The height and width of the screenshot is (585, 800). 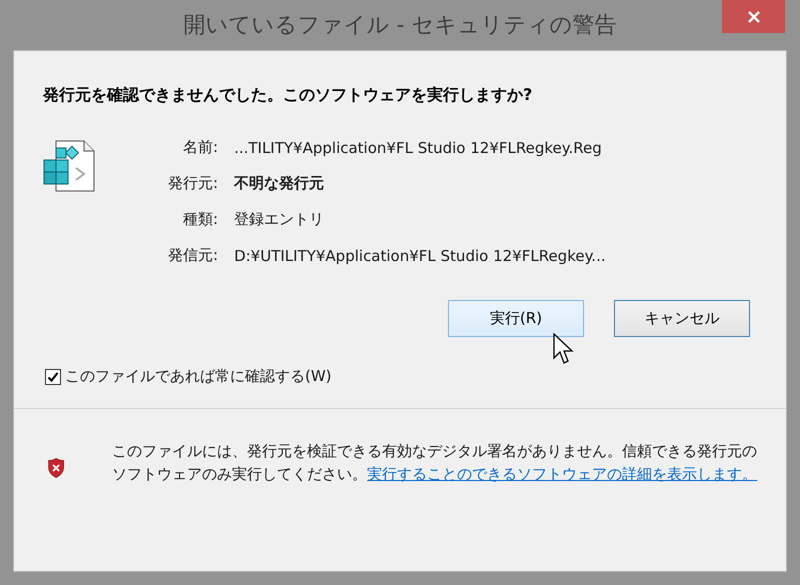 I want to click on warning-question: 発行元を確認できませんでした。このソフトウェアを実行しますか?, so click(x=288, y=95).